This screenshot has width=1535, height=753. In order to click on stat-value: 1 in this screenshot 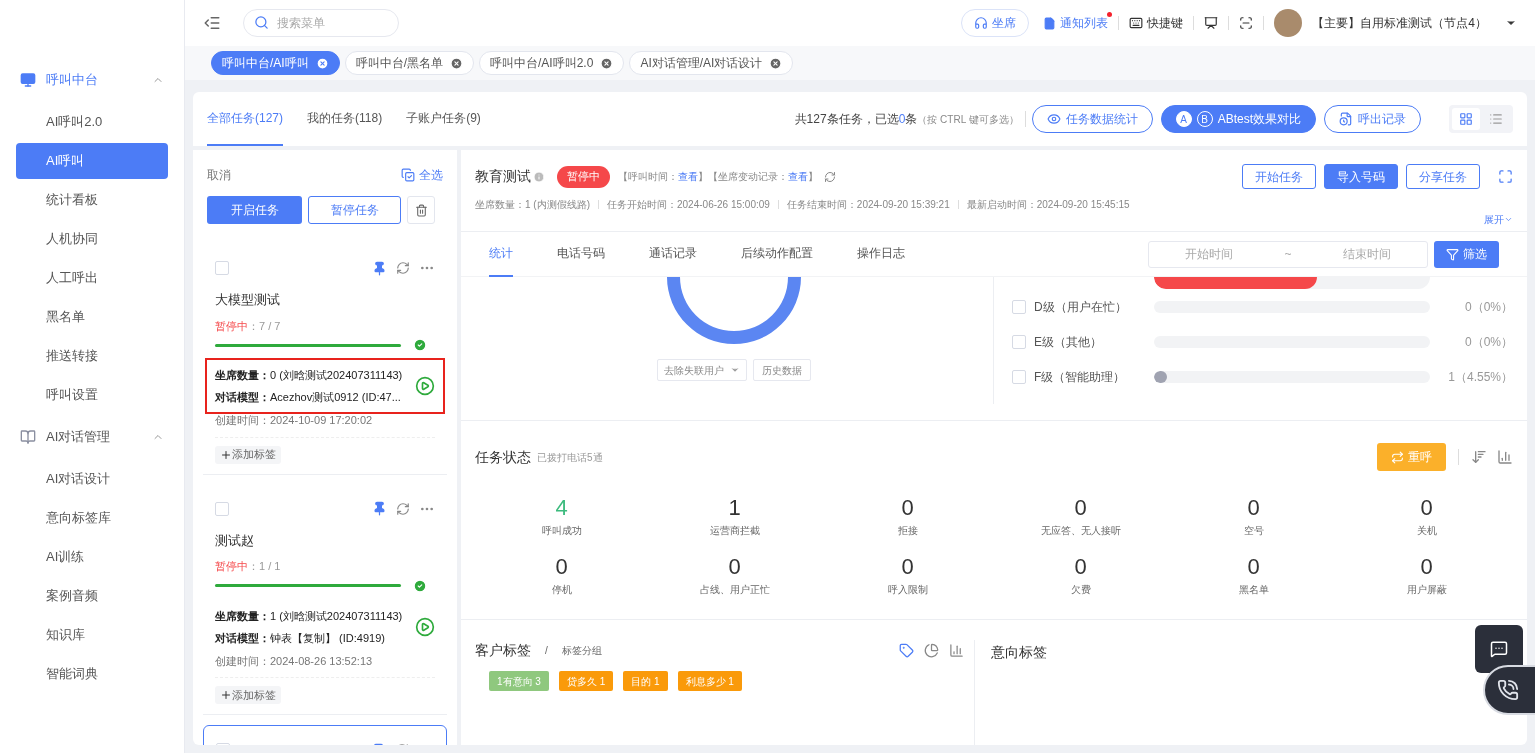, I will do `click(734, 508)`.